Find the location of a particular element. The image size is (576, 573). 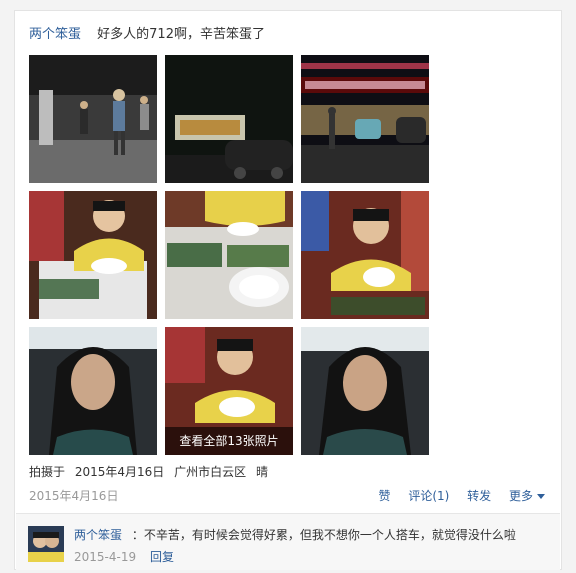

photo-1-image is located at coordinates (93, 119).